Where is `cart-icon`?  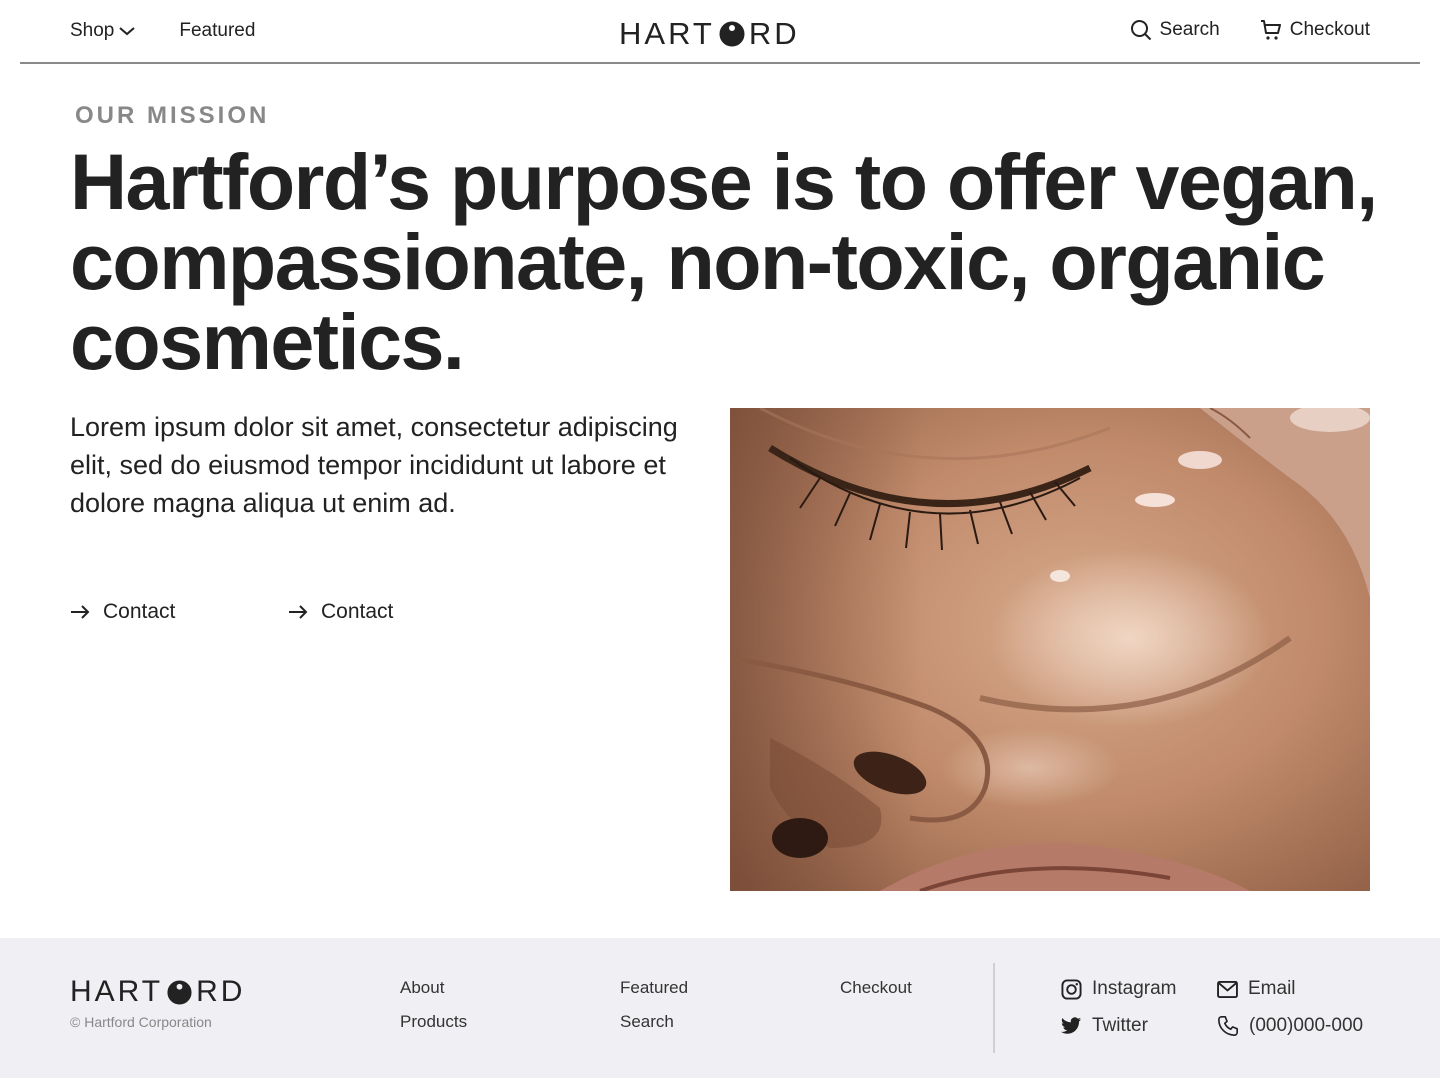 cart-icon is located at coordinates (1270, 30).